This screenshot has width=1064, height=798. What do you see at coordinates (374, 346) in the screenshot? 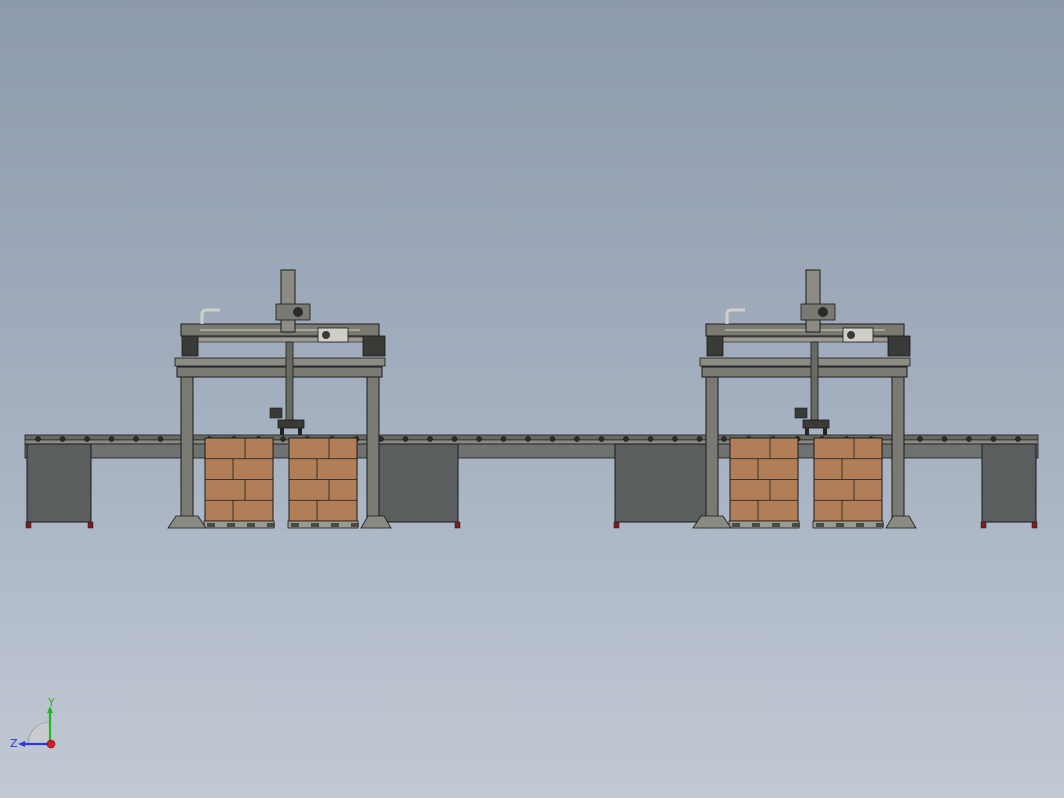
I see `drive-unit-right` at bounding box center [374, 346].